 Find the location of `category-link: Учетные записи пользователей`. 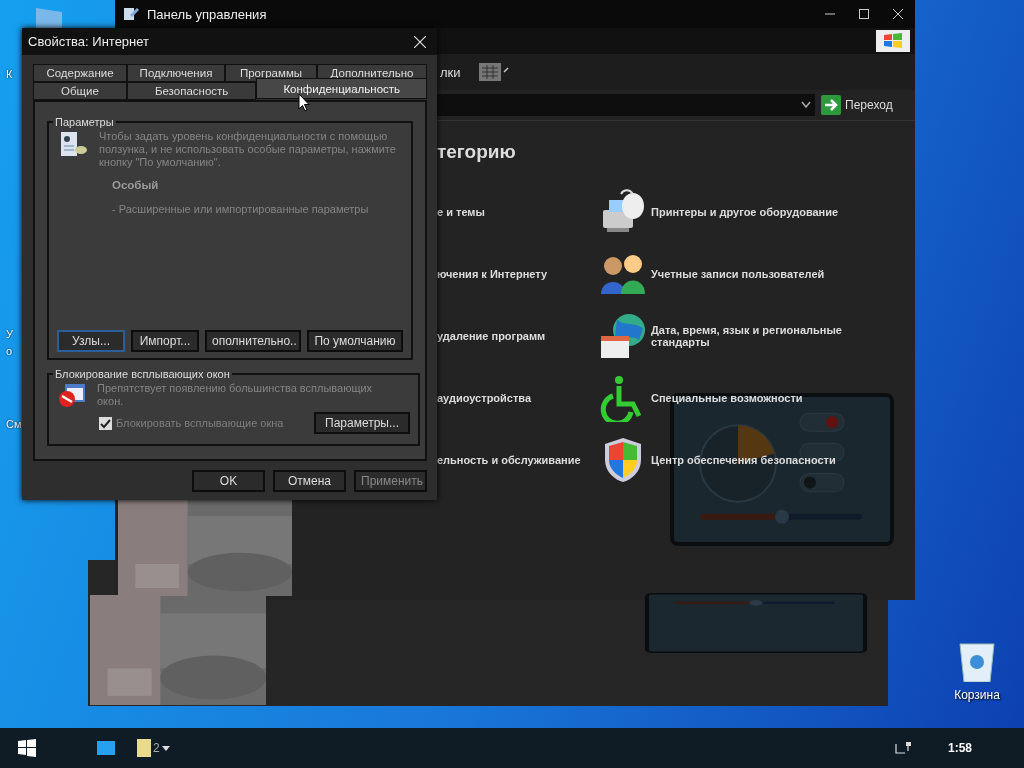

category-link: Учетные записи пользователей is located at coordinates (753, 274).